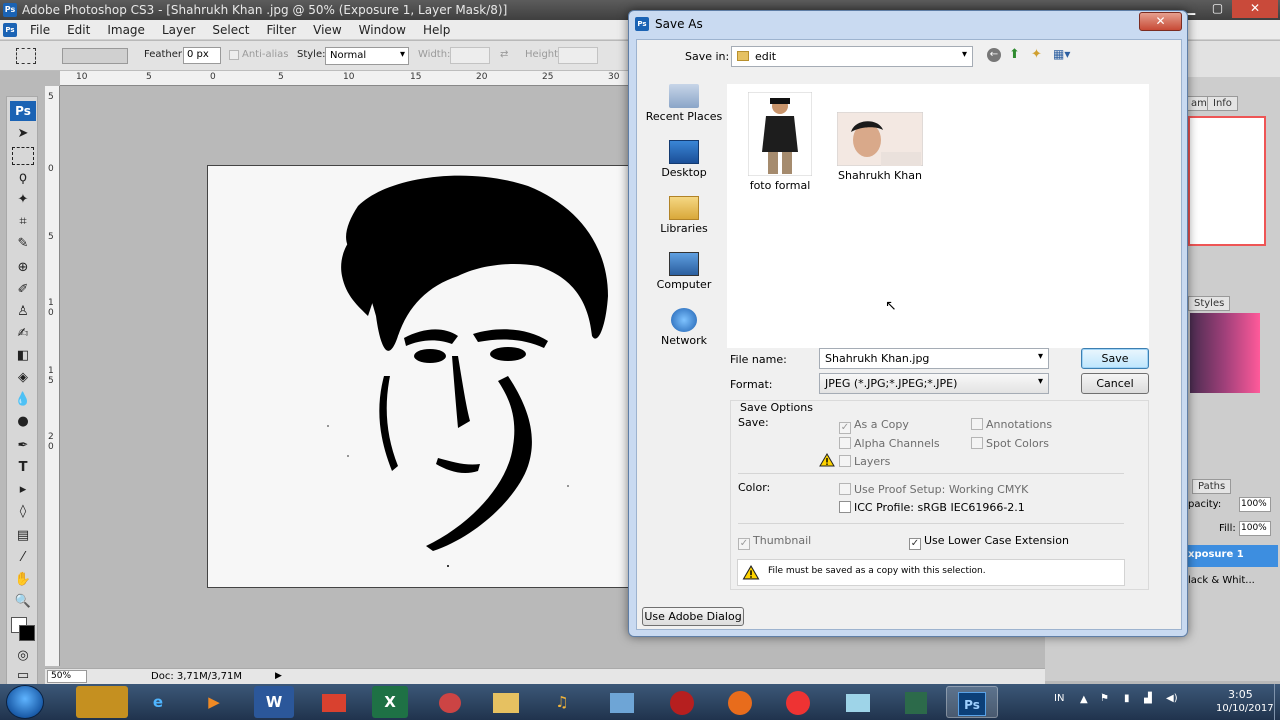  Describe the element at coordinates (1225, 353) in the screenshot. I see `swatches-grid` at that location.